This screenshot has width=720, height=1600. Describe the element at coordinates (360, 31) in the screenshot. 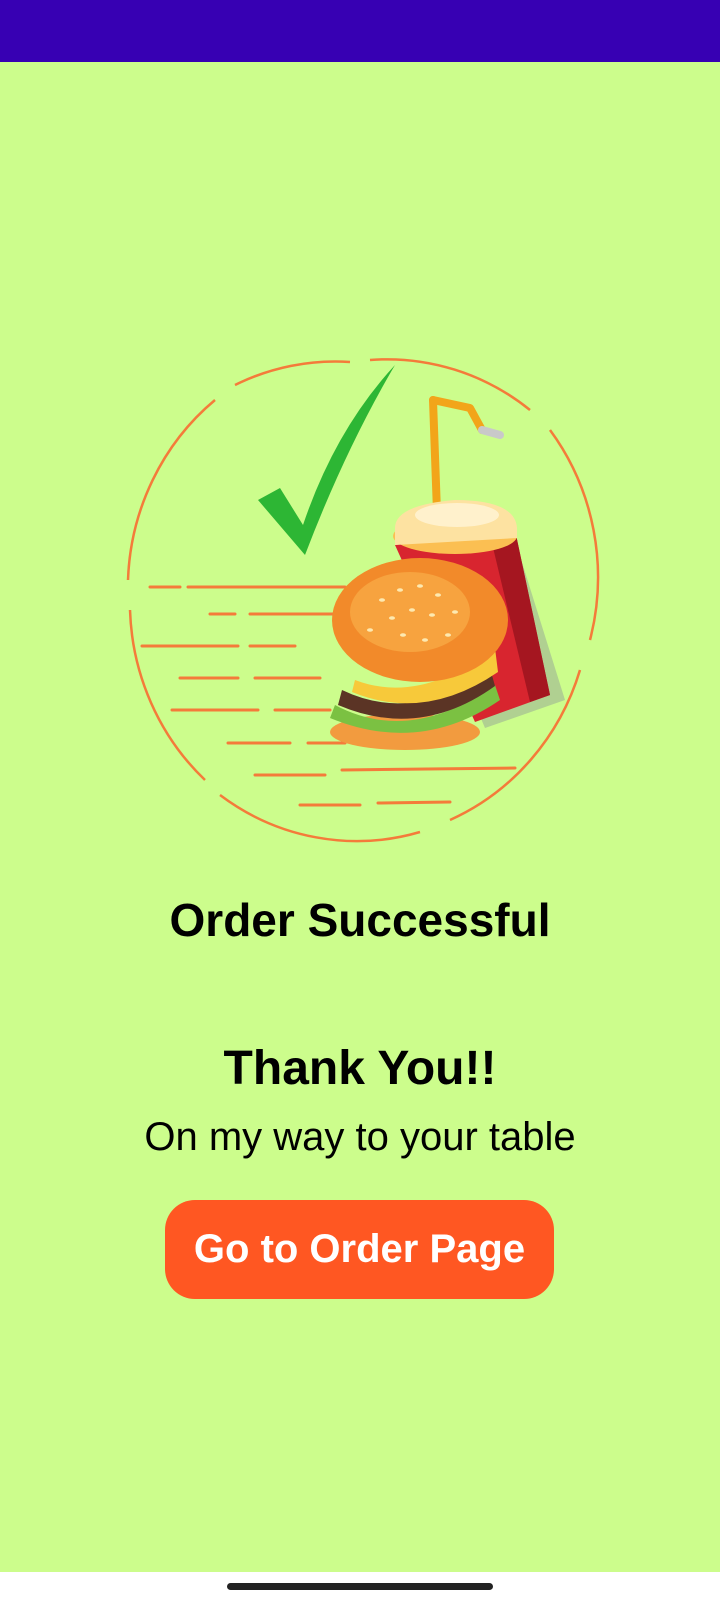

I see `status-bar` at that location.